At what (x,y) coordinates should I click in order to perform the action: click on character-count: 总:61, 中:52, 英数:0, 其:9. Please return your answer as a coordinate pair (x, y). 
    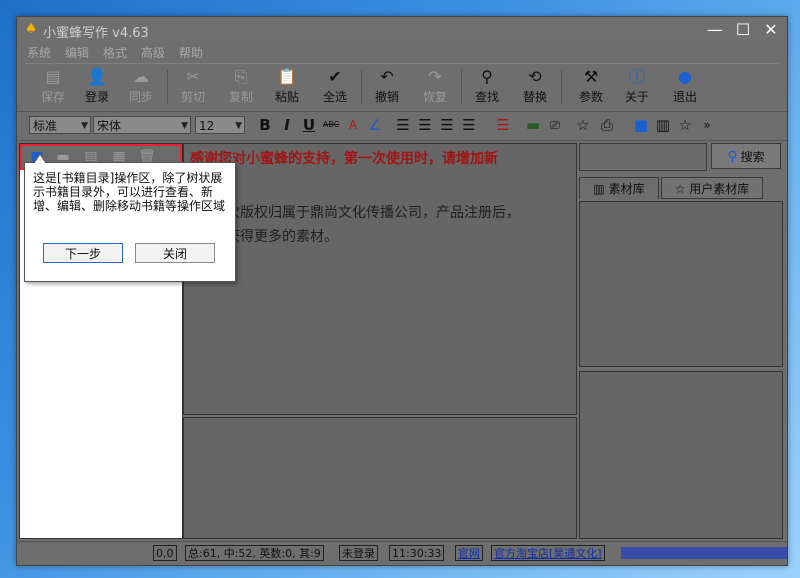
    Looking at the image, I should click on (254, 553).